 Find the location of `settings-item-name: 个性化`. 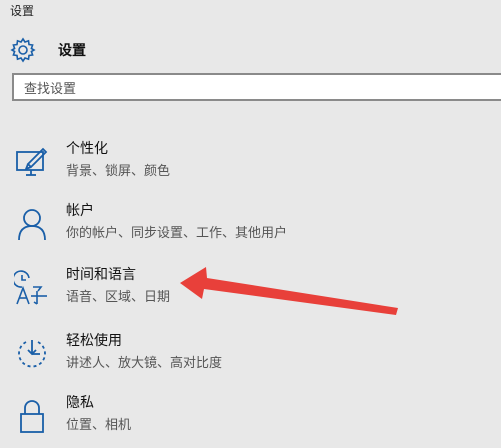

settings-item-name: 个性化 is located at coordinates (87, 149).